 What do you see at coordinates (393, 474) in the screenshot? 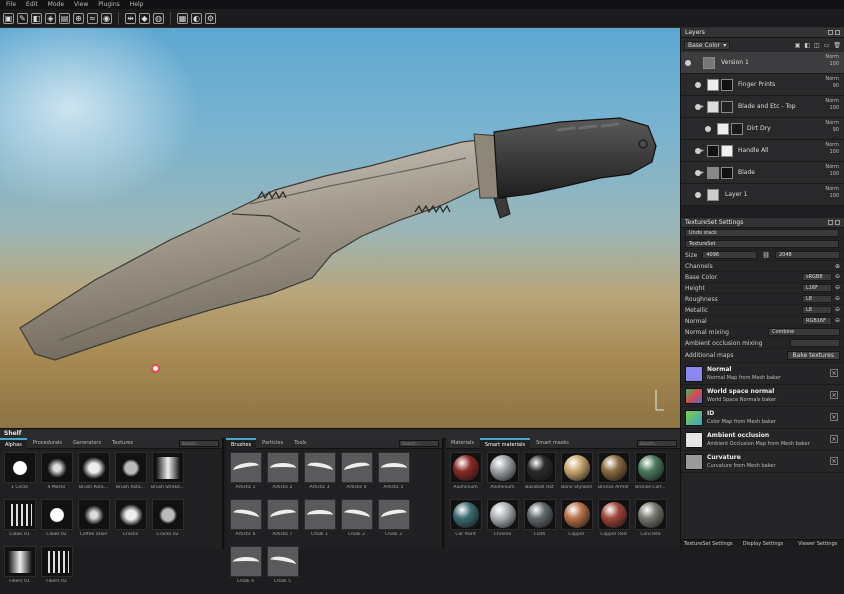
I see `shelf-item: Artistic 5` at bounding box center [393, 474].